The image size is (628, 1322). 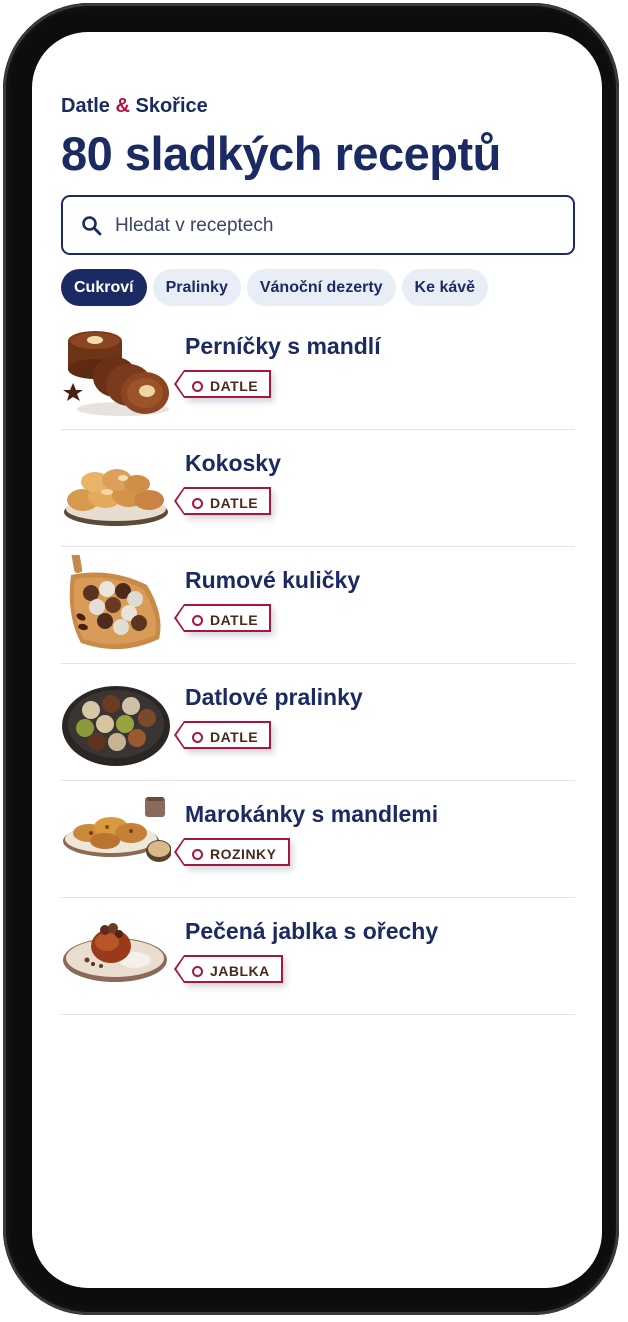 I want to click on chip-cukrovi: Cukroví, so click(x=104, y=287).